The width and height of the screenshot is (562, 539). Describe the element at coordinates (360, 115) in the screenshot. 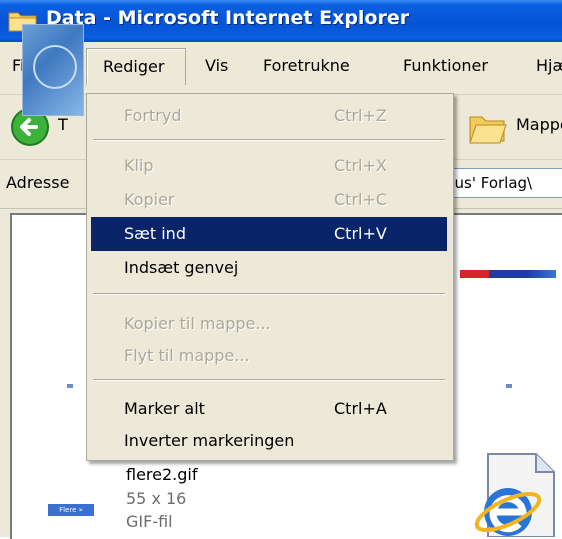

I see `menu-item-shortcut: Ctrl+Z` at that location.